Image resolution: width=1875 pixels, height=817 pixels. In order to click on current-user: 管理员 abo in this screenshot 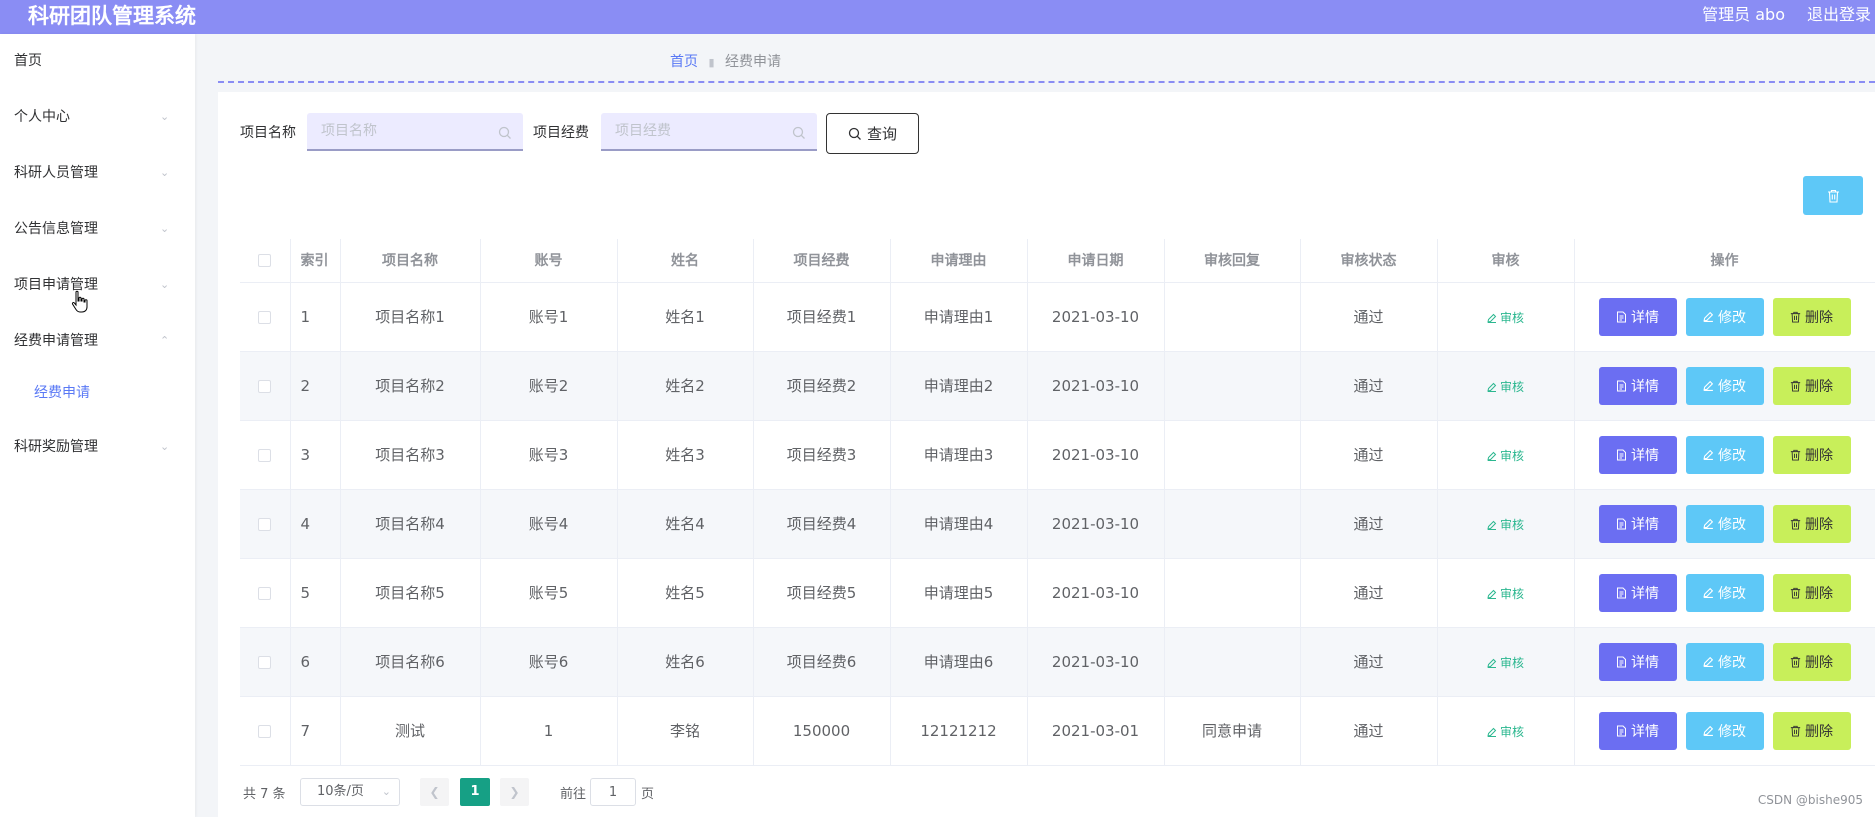, I will do `click(1743, 14)`.